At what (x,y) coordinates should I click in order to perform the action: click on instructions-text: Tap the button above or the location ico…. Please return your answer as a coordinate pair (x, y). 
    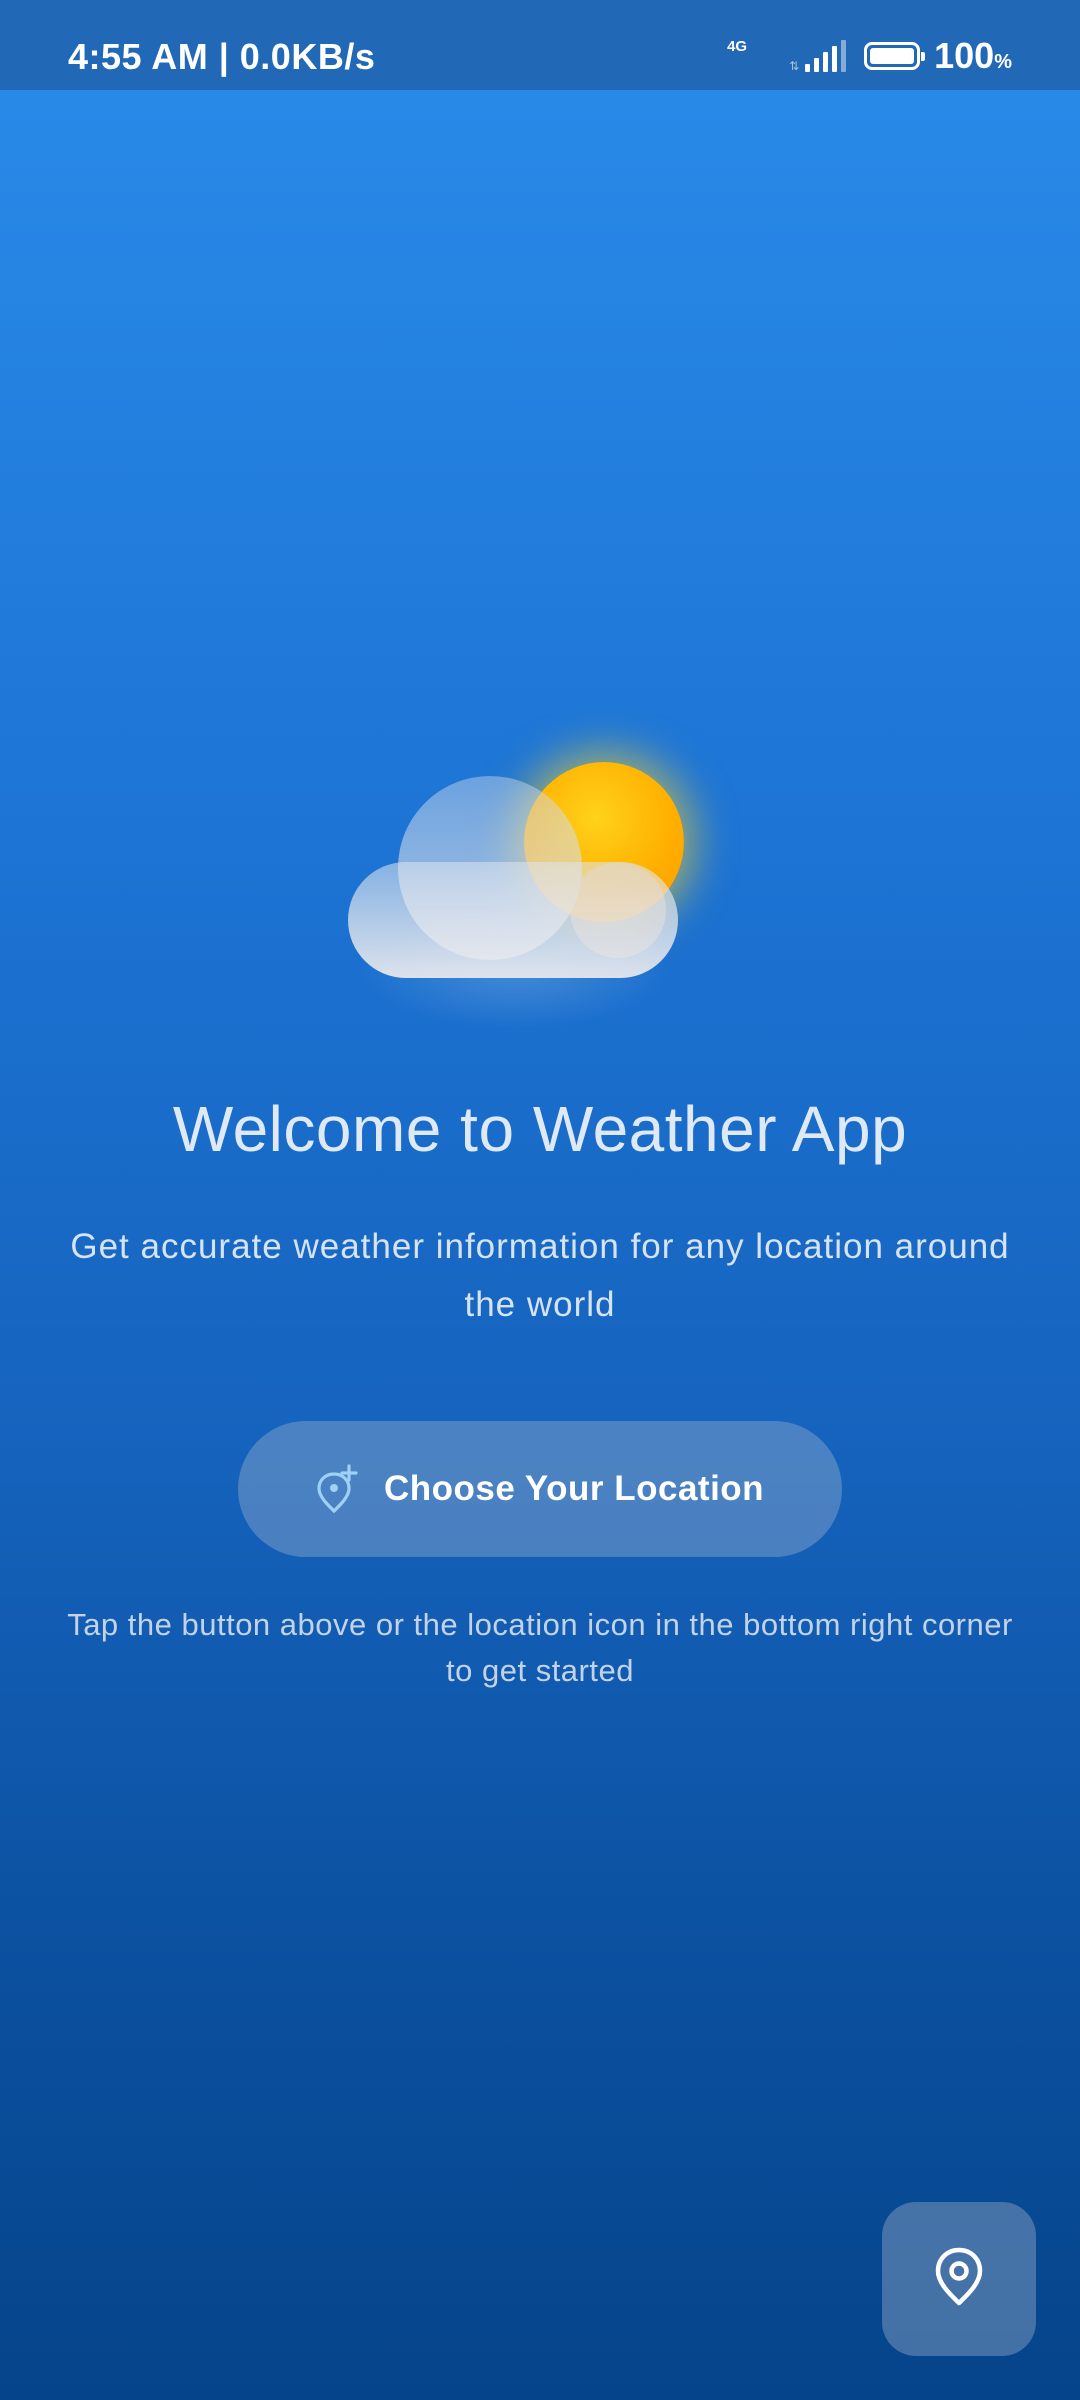
    Looking at the image, I should click on (540, 1647).